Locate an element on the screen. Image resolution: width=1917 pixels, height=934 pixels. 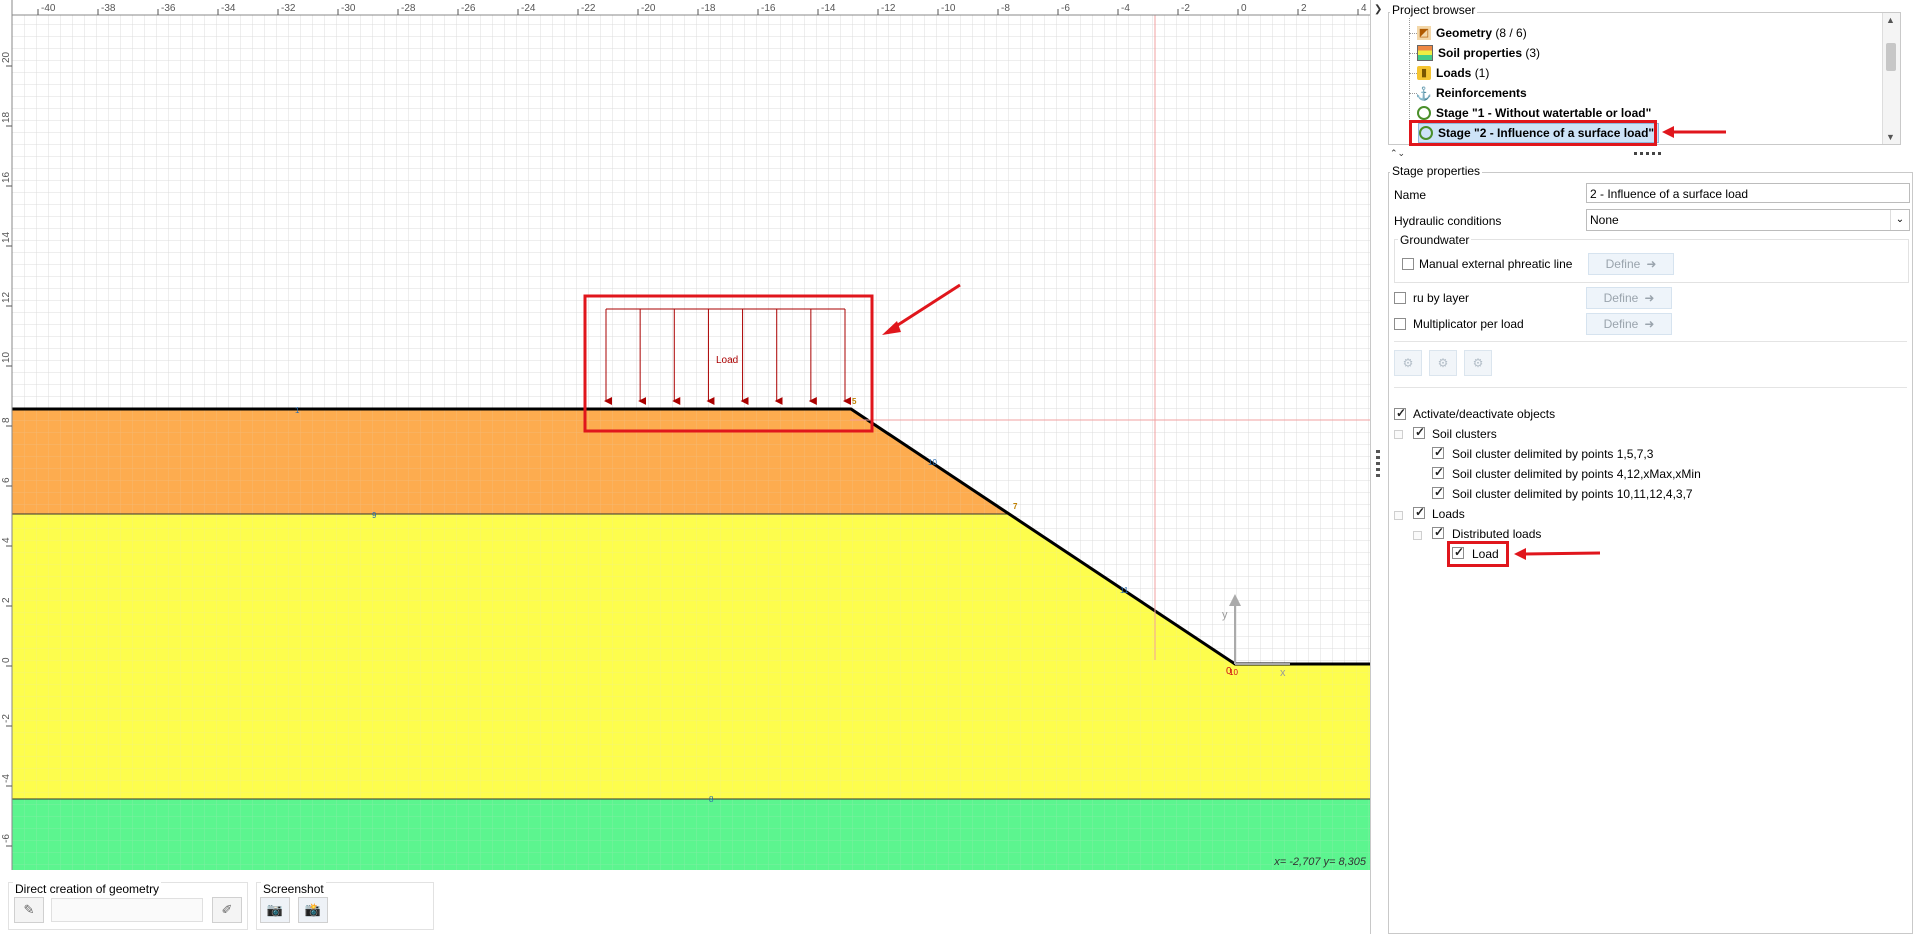
horizontal-splitter: ⌃⌄ is located at coordinates (1643, 155).